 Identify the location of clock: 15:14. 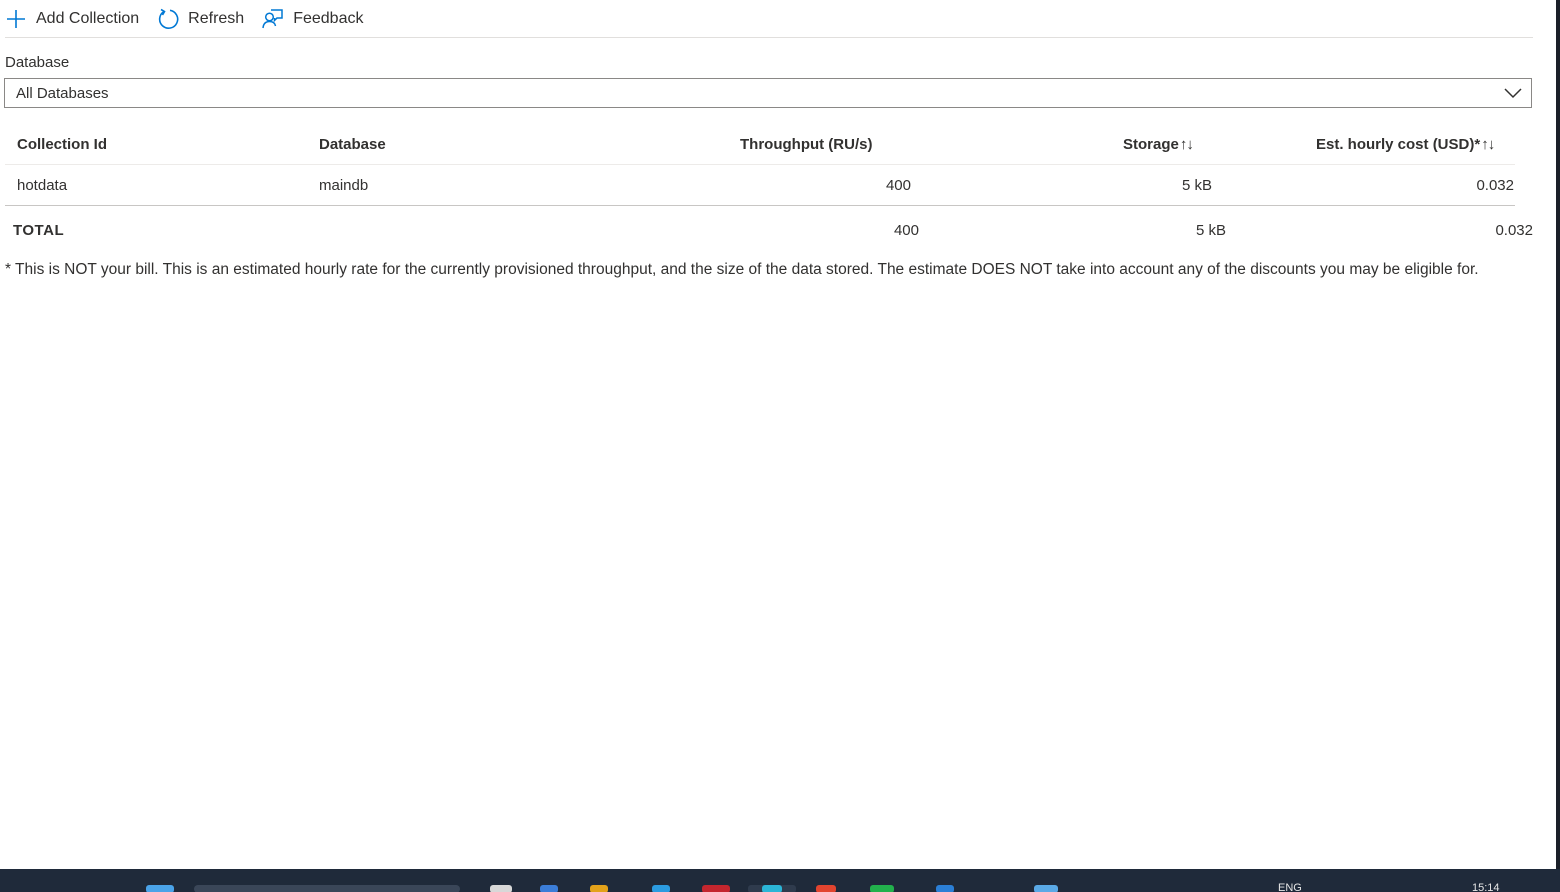
(1486, 887).